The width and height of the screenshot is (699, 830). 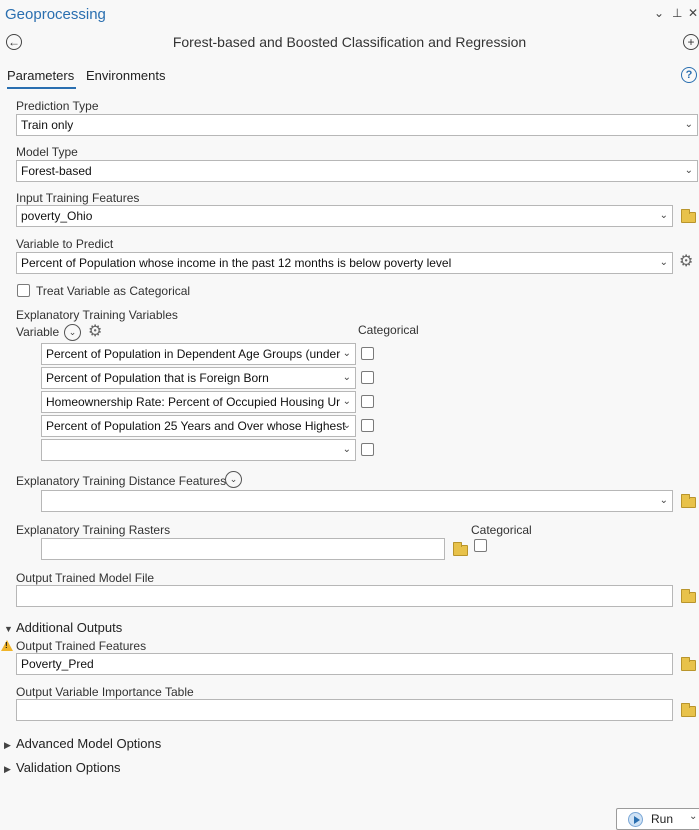 I want to click on advanced-options-header: ▶ Advanced Model Options, so click(x=82, y=743).